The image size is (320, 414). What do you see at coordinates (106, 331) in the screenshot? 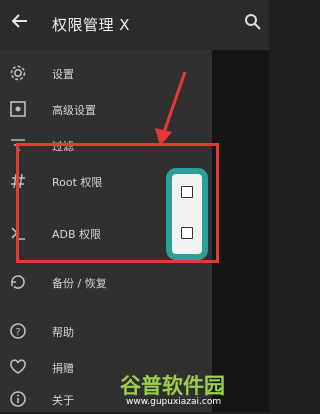
I see `menu-item-help: ? 帮助` at bounding box center [106, 331].